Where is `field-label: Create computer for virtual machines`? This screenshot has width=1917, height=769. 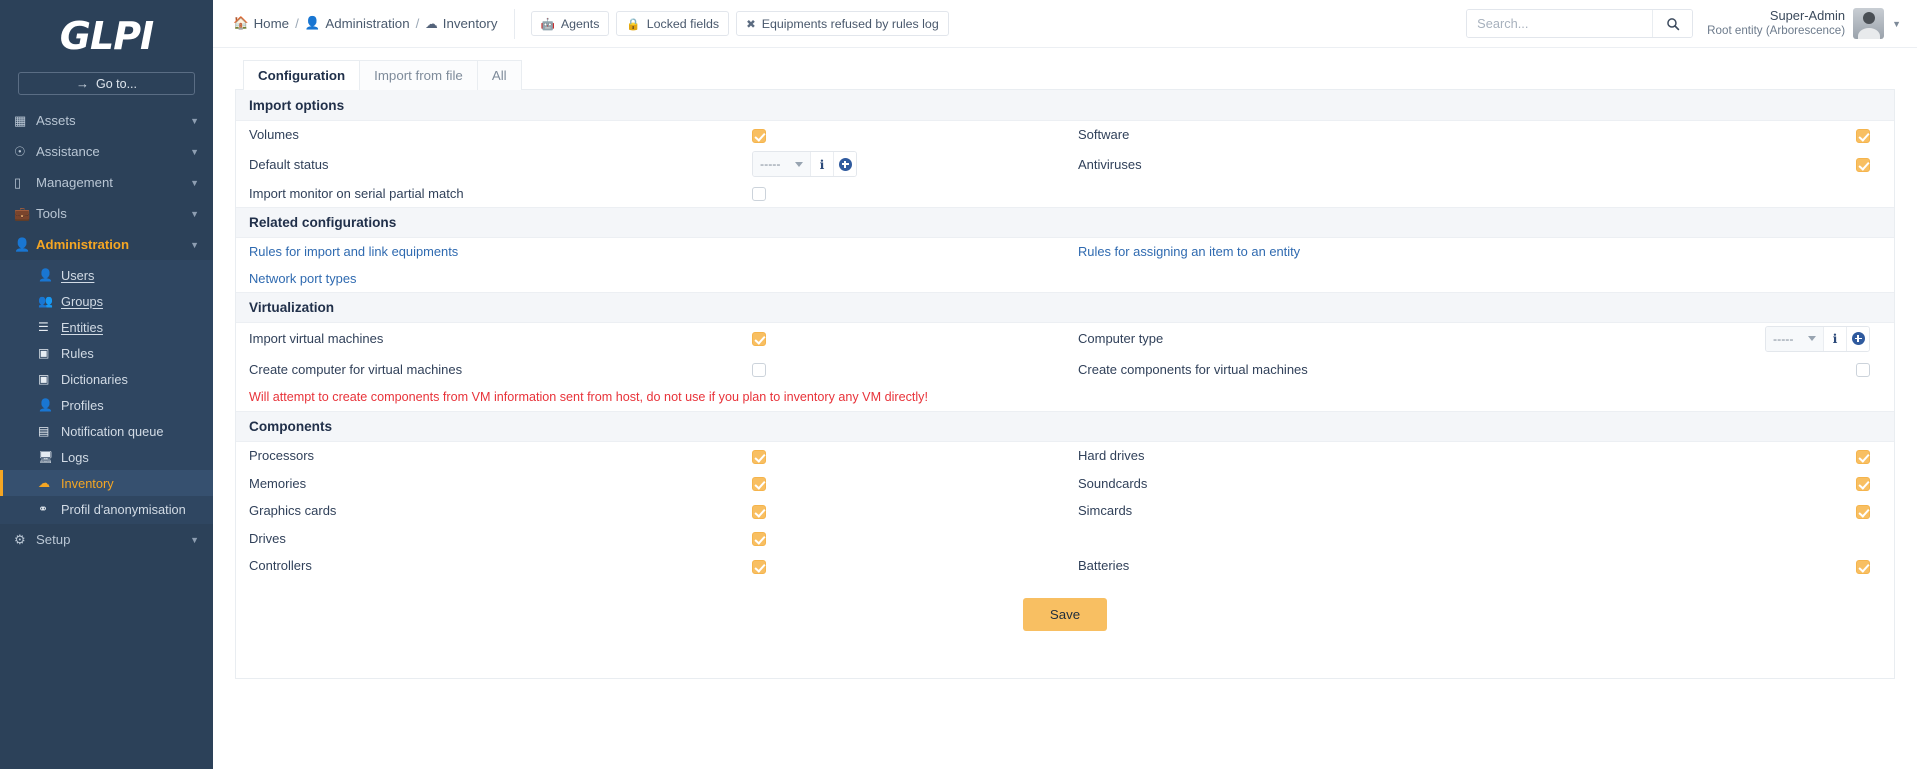 field-label: Create computer for virtual machines is located at coordinates (356, 369).